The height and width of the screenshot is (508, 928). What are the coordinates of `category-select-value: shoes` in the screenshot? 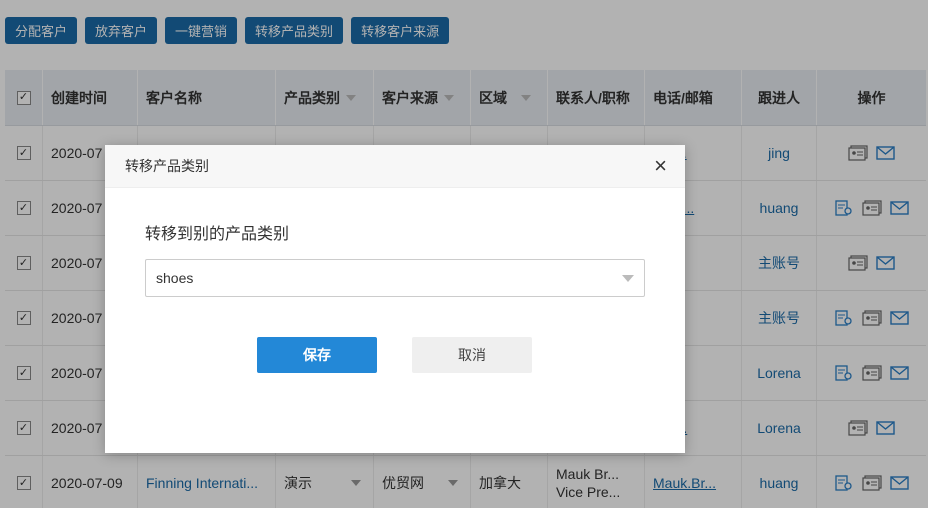 It's located at (175, 278).